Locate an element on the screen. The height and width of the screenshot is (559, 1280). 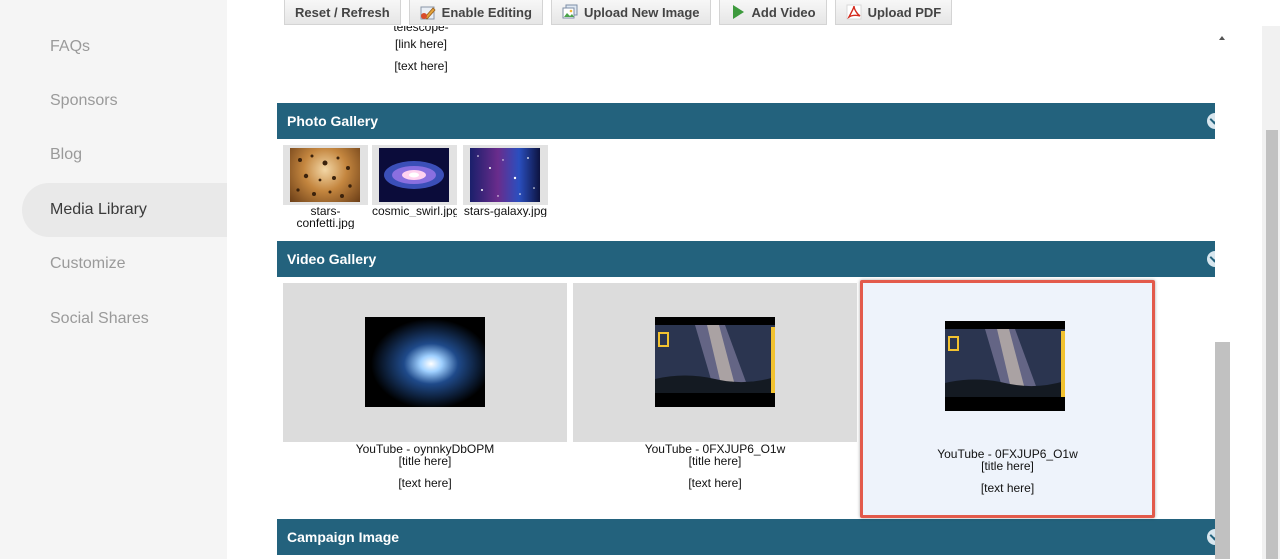
glow-graphic is located at coordinates (425, 362).